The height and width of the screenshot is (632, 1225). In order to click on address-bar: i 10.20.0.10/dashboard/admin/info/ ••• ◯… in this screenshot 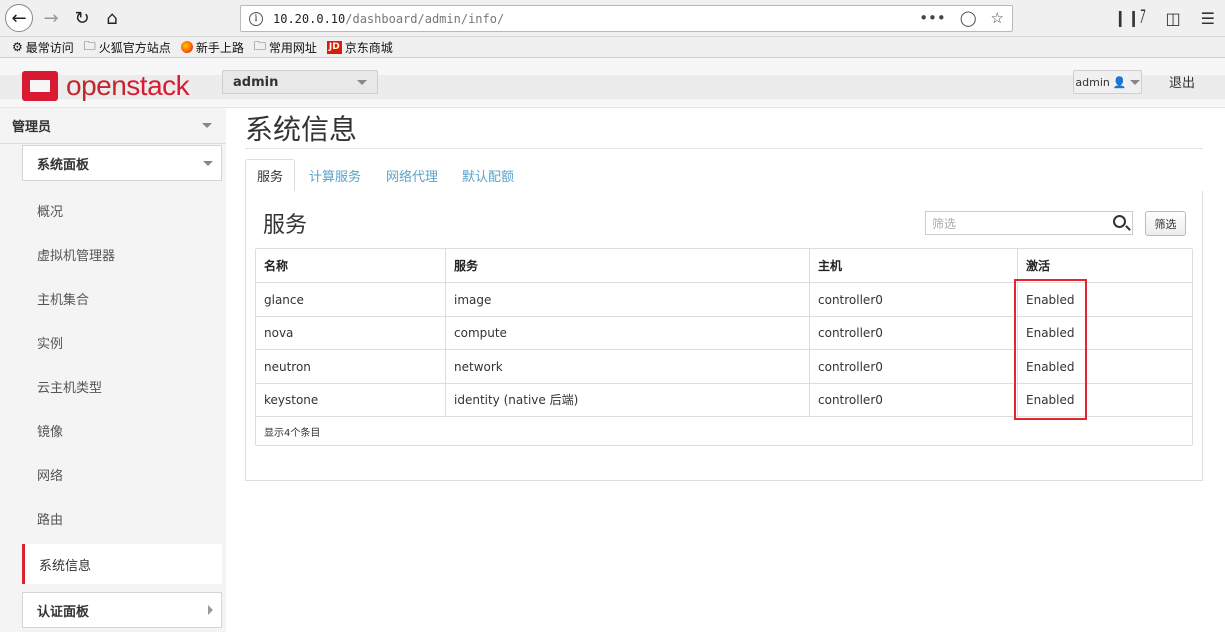, I will do `click(626, 18)`.